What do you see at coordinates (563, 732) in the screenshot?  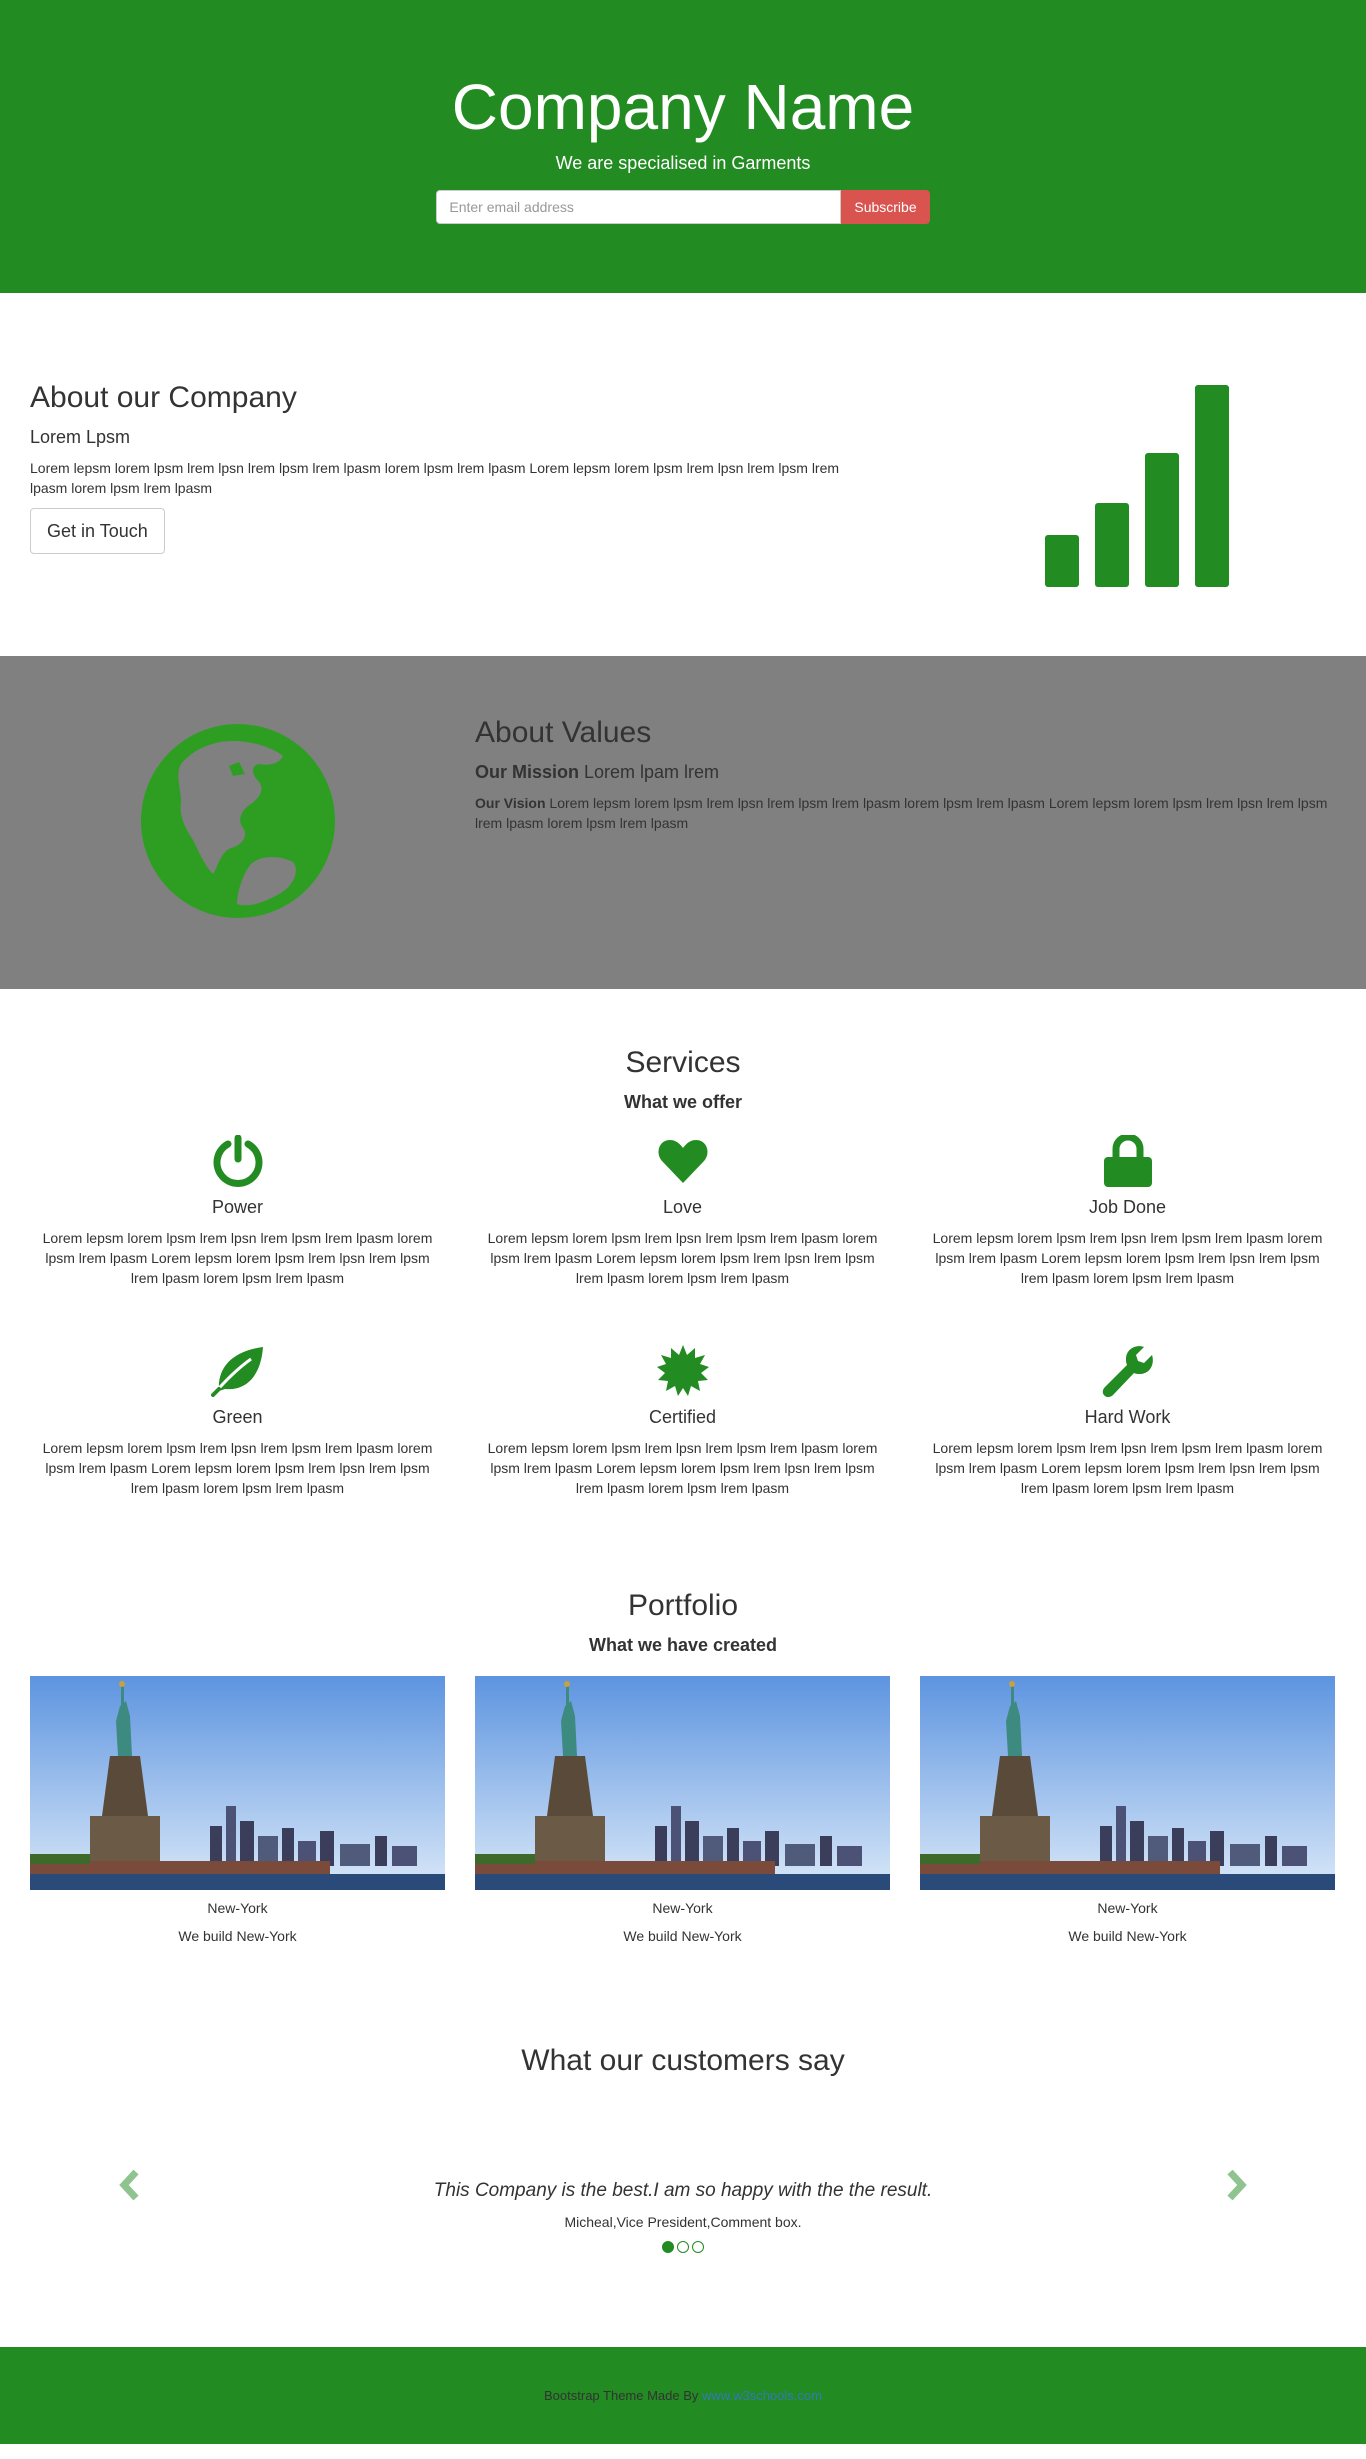 I see `values-title: About Values` at bounding box center [563, 732].